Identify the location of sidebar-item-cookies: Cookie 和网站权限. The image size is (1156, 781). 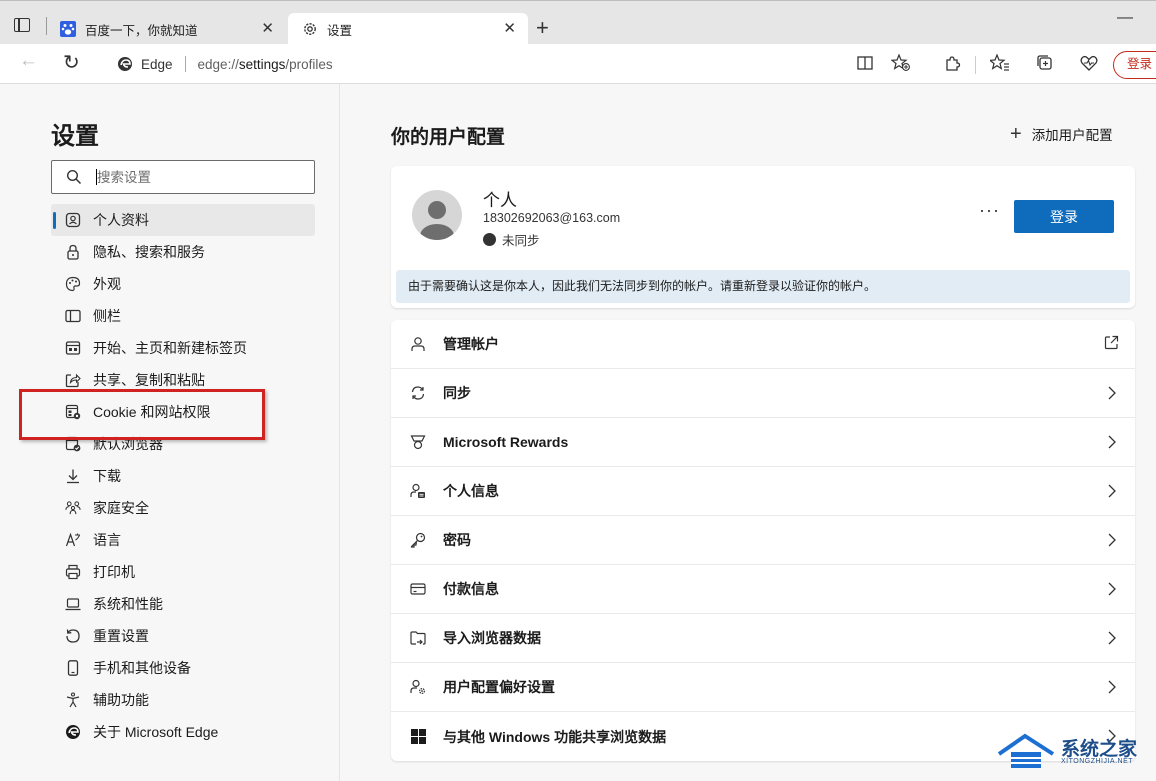
(183, 412).